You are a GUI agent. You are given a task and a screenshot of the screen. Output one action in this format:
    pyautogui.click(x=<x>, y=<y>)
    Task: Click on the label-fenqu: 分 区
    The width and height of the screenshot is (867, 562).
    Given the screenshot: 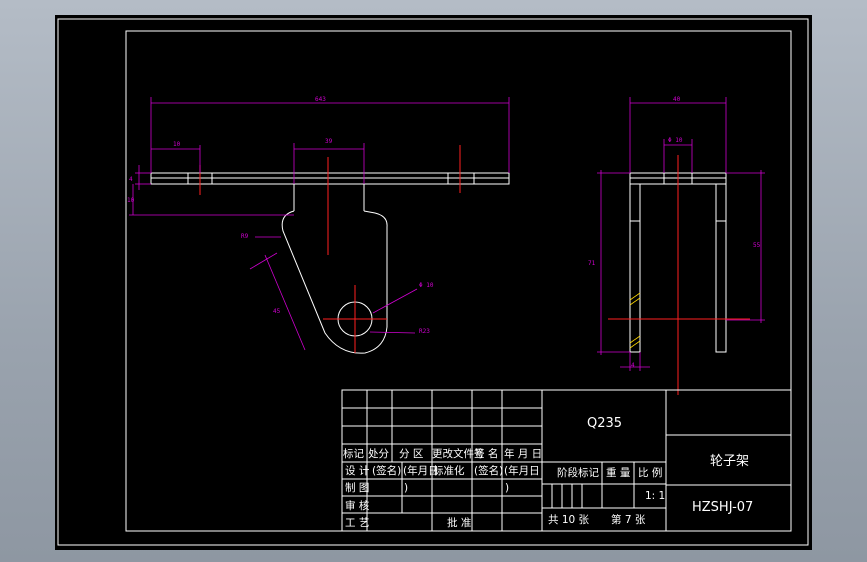 What is the action you would take?
    pyautogui.click(x=411, y=454)
    